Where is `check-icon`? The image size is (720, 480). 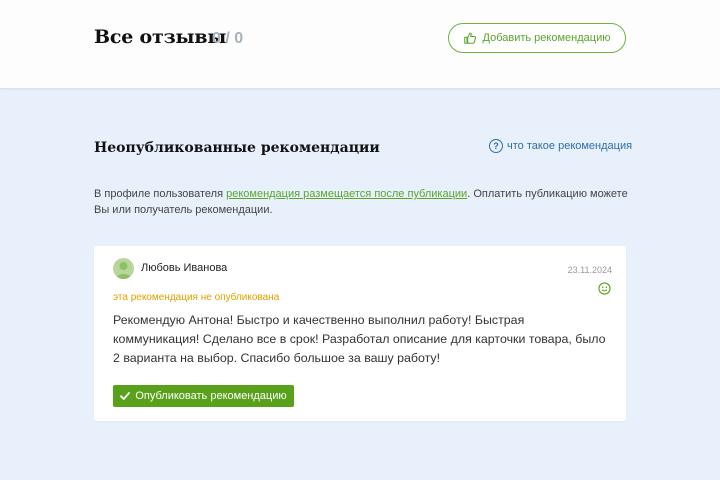
check-icon is located at coordinates (125, 396).